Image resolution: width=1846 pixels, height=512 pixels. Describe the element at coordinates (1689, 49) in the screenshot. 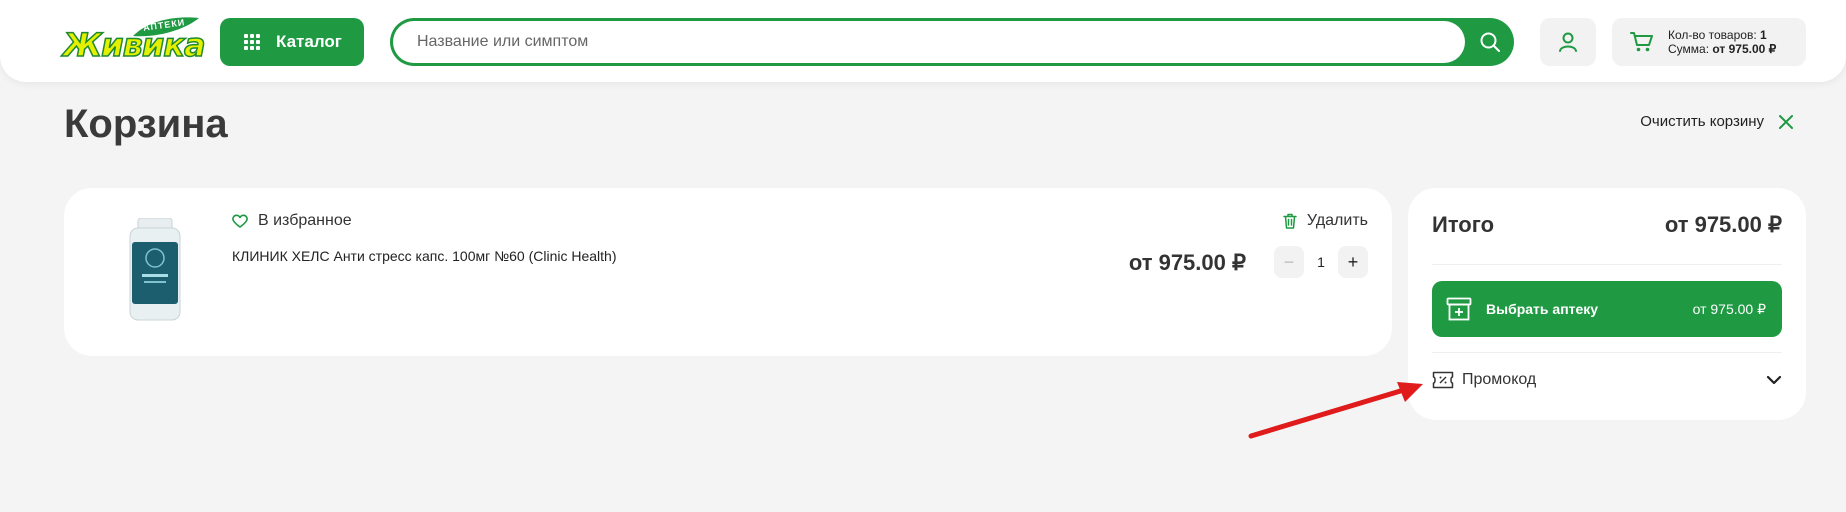

I see `cart-sum-label: Сумма:` at that location.